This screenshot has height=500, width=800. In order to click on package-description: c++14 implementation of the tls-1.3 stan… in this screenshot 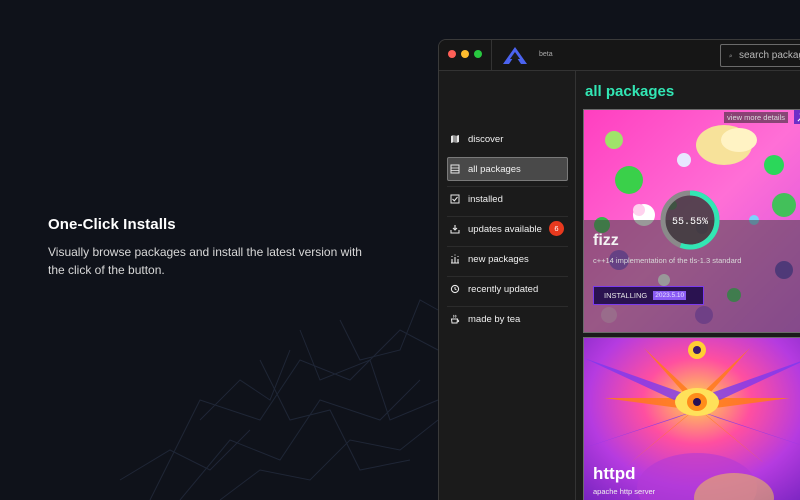, I will do `click(667, 260)`.